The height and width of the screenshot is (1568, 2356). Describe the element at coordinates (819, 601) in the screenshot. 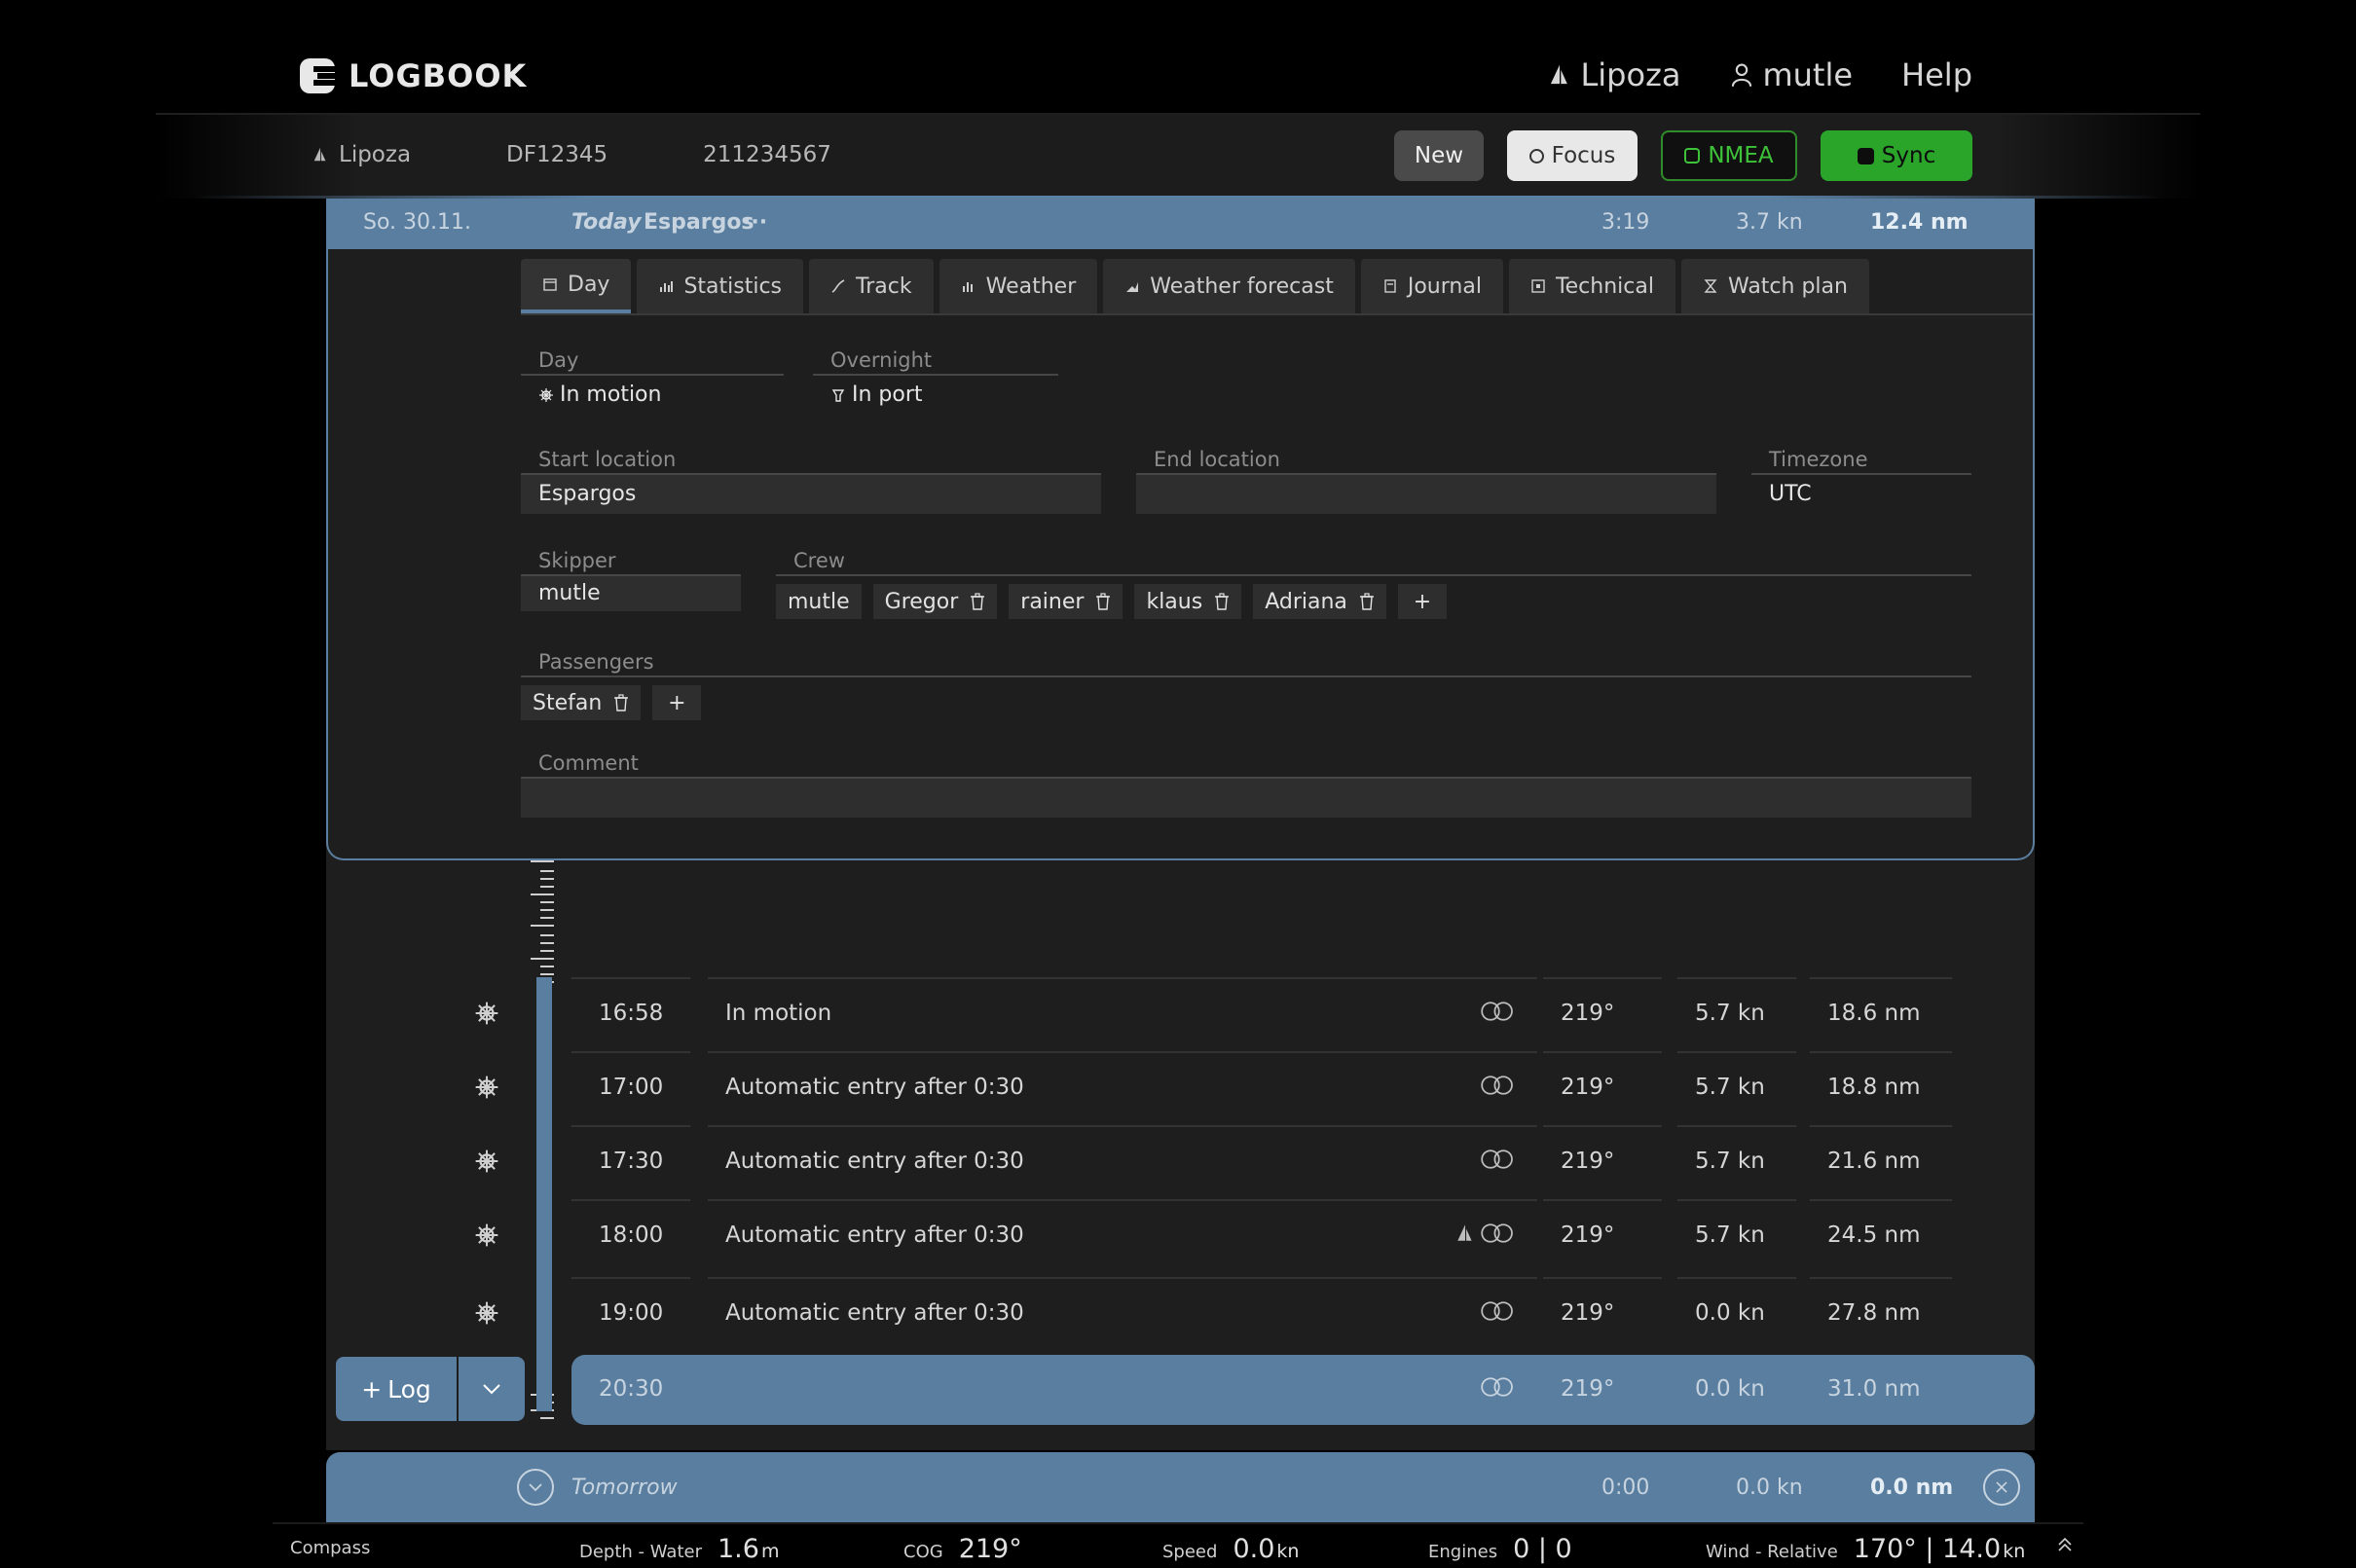

I see `crew-chip: mutle` at that location.